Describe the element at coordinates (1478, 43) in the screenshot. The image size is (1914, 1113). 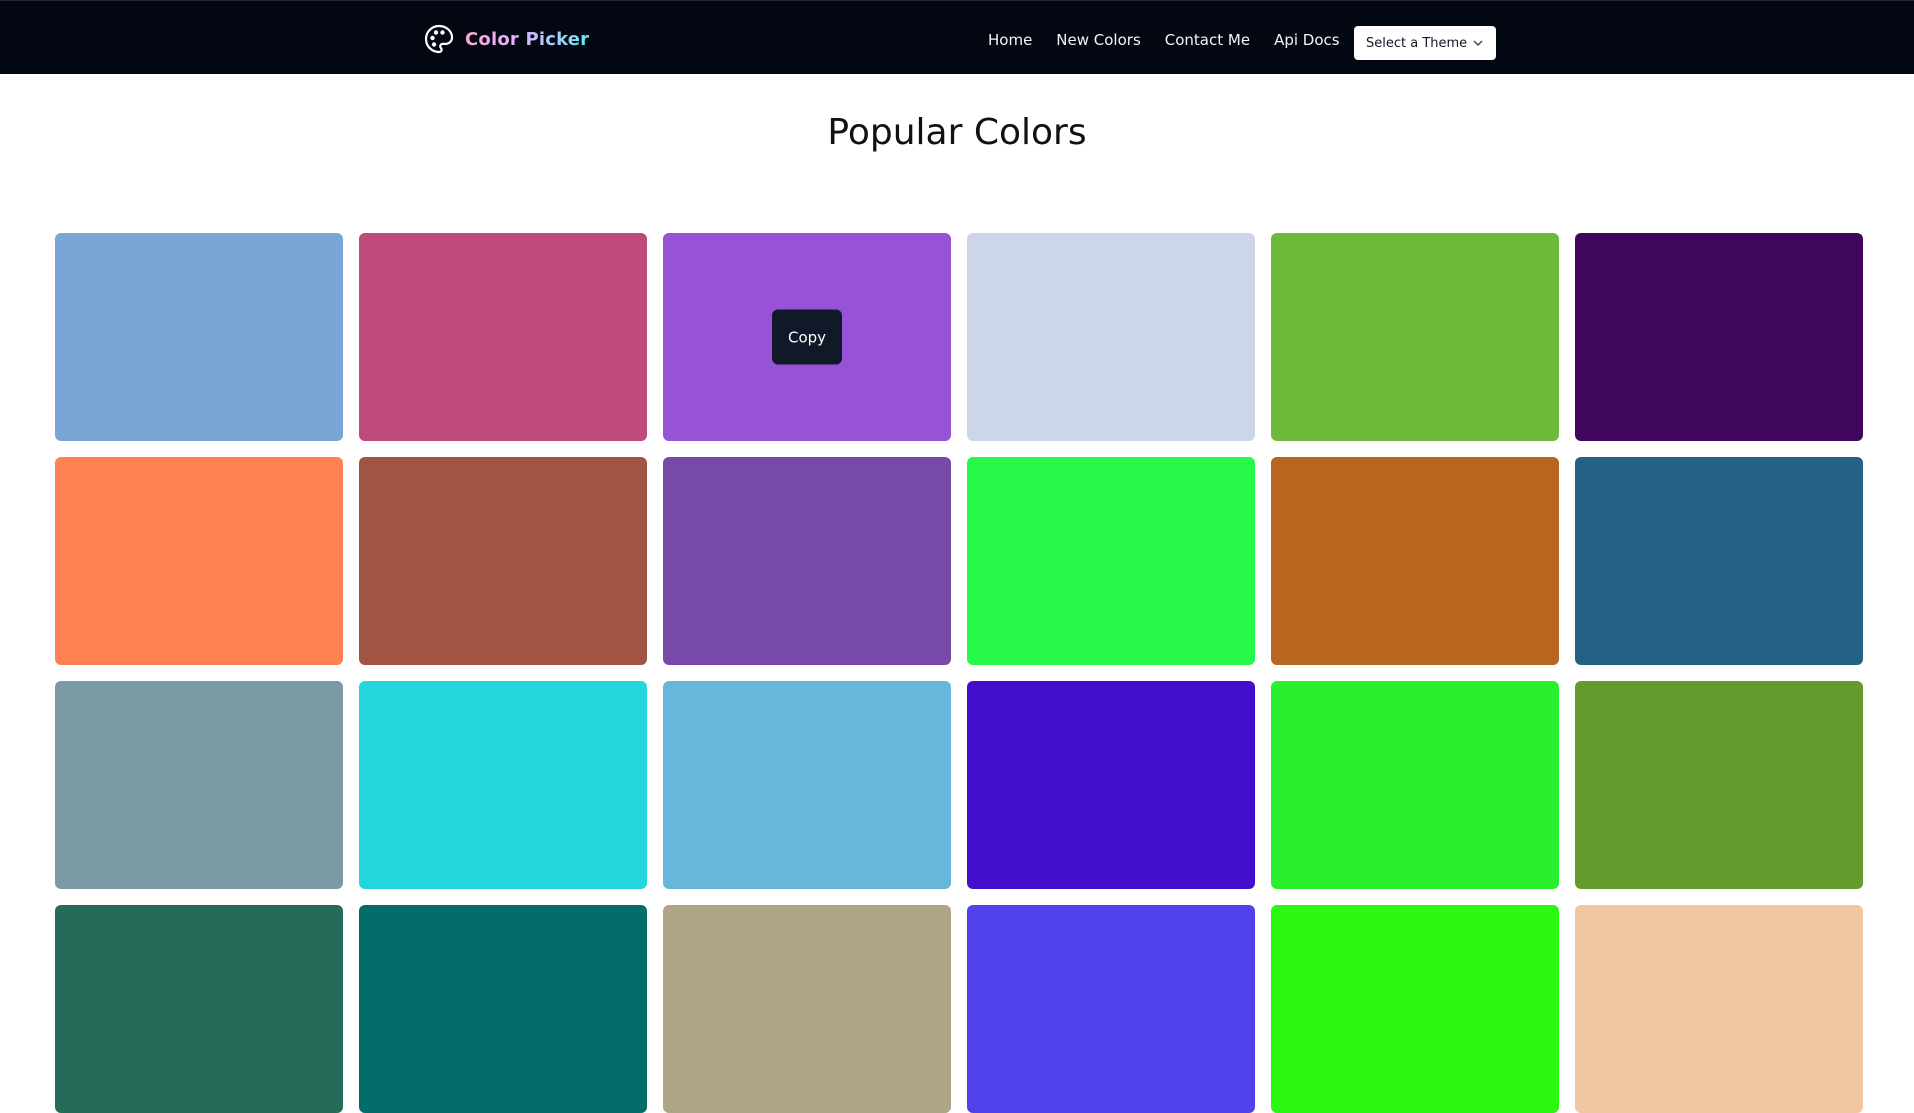
I see `chevron-down-icon` at that location.